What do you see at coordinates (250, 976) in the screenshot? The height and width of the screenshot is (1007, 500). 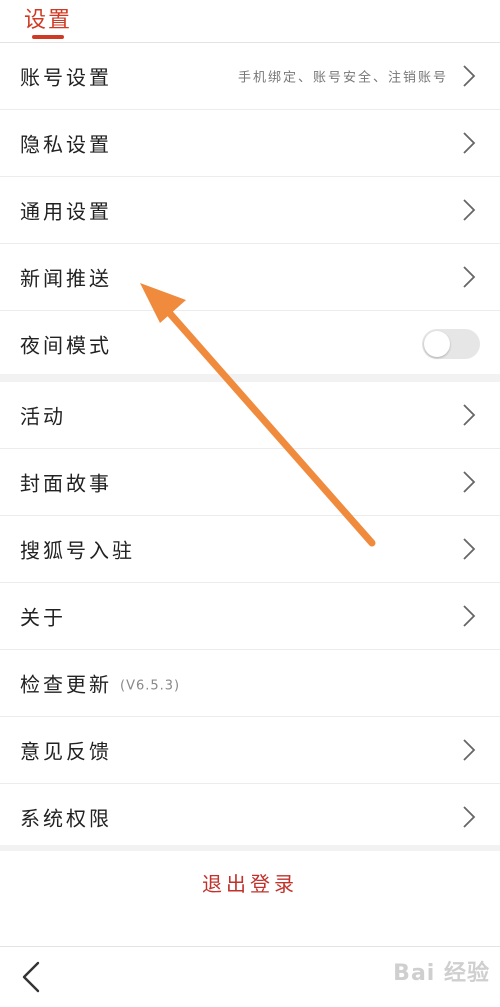 I see `bottom-bar: Bai 经验` at bounding box center [250, 976].